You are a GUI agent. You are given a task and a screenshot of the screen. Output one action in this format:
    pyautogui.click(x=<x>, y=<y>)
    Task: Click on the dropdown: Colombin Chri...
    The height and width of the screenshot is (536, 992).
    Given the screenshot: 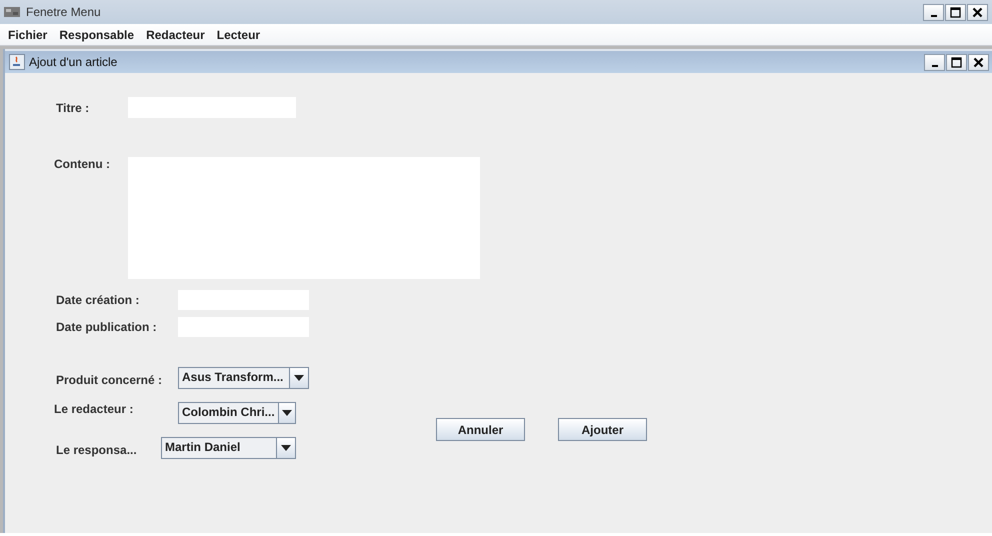 What is the action you would take?
    pyautogui.click(x=237, y=413)
    